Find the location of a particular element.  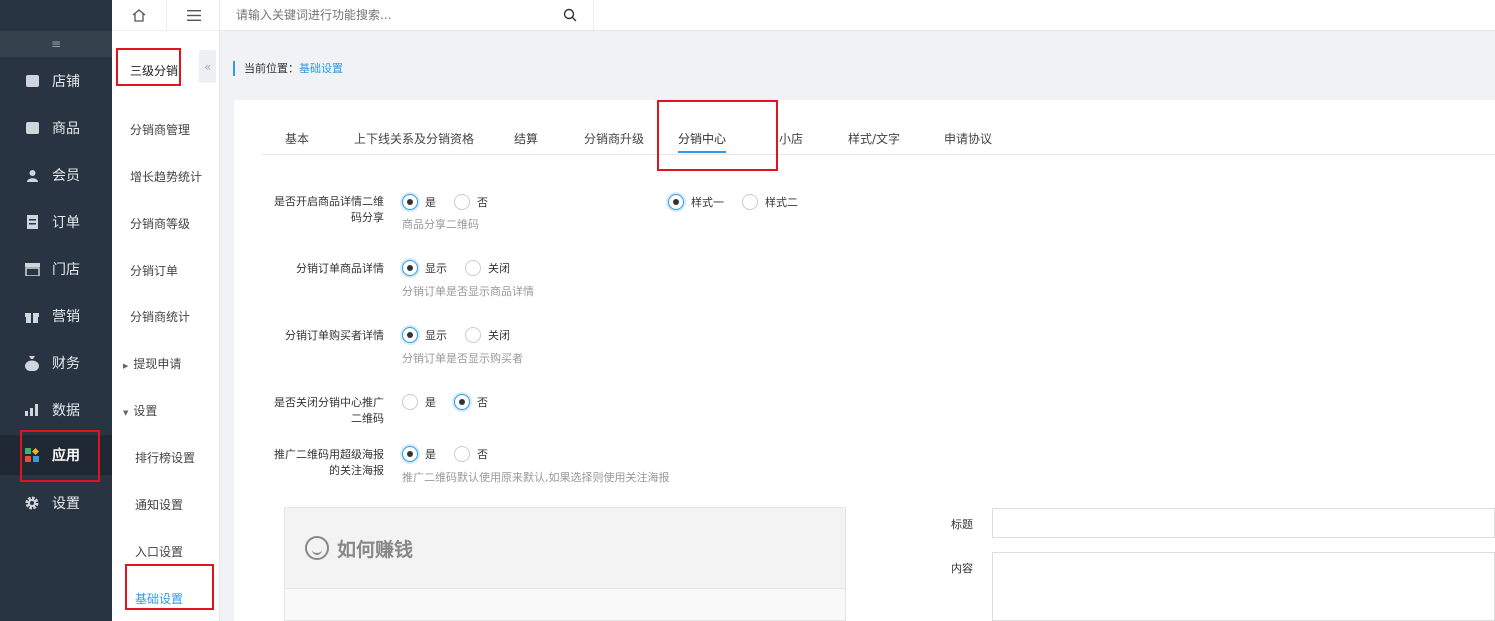

sub-item-notify-settings: 通知设置 is located at coordinates (159, 504).